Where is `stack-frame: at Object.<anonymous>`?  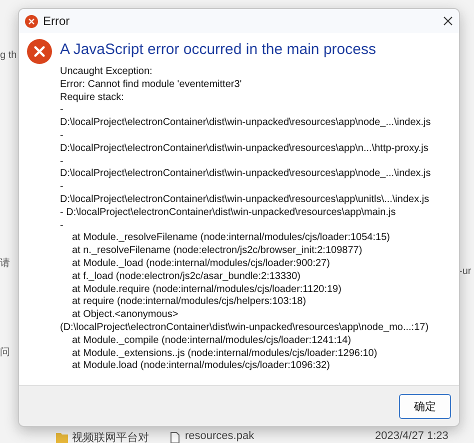
stack-frame: at Object.<anonymous> is located at coordinates (245, 315).